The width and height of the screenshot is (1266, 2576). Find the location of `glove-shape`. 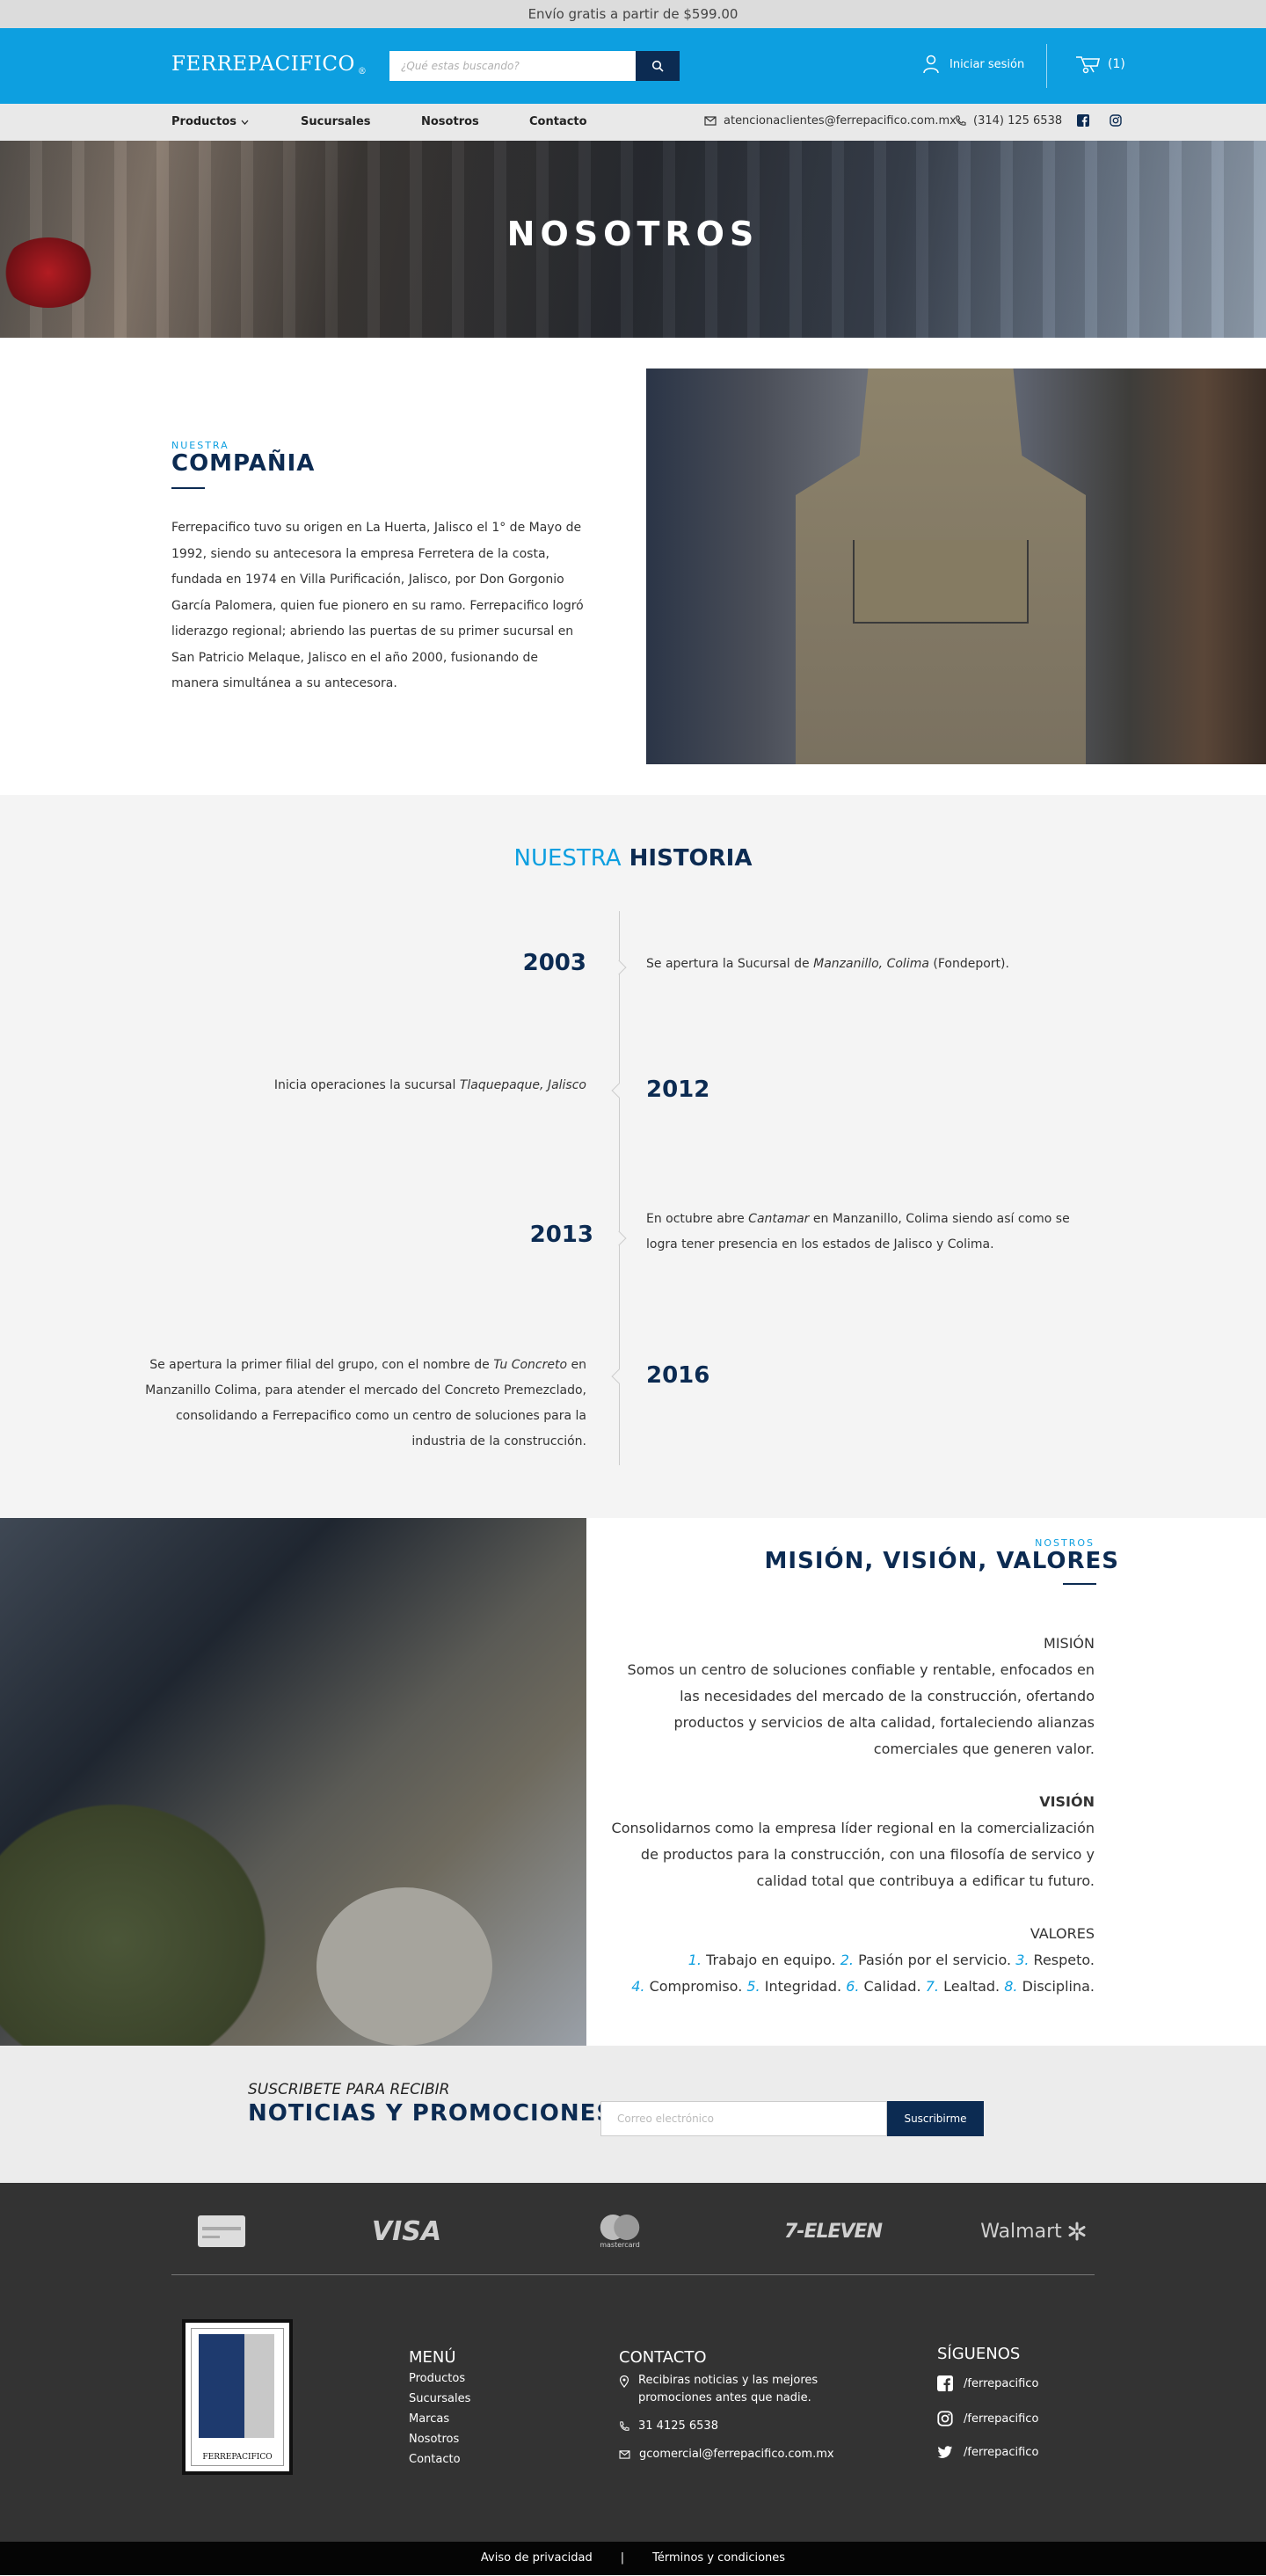

glove-shape is located at coordinates (404, 1966).